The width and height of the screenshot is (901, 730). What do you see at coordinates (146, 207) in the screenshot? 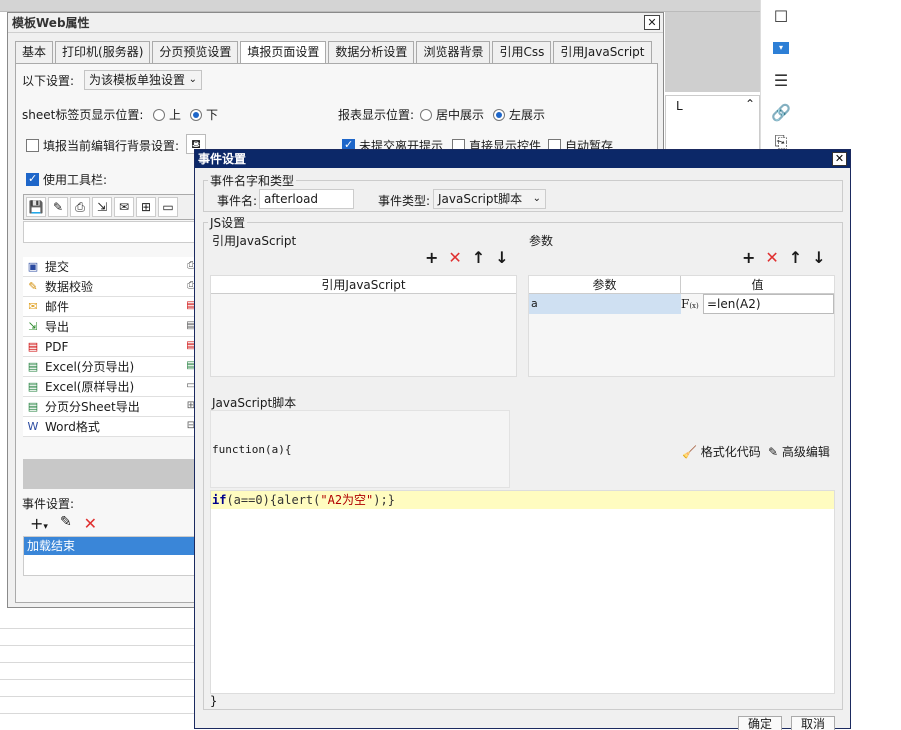
I see `sheet-icon: ⊞` at bounding box center [146, 207].